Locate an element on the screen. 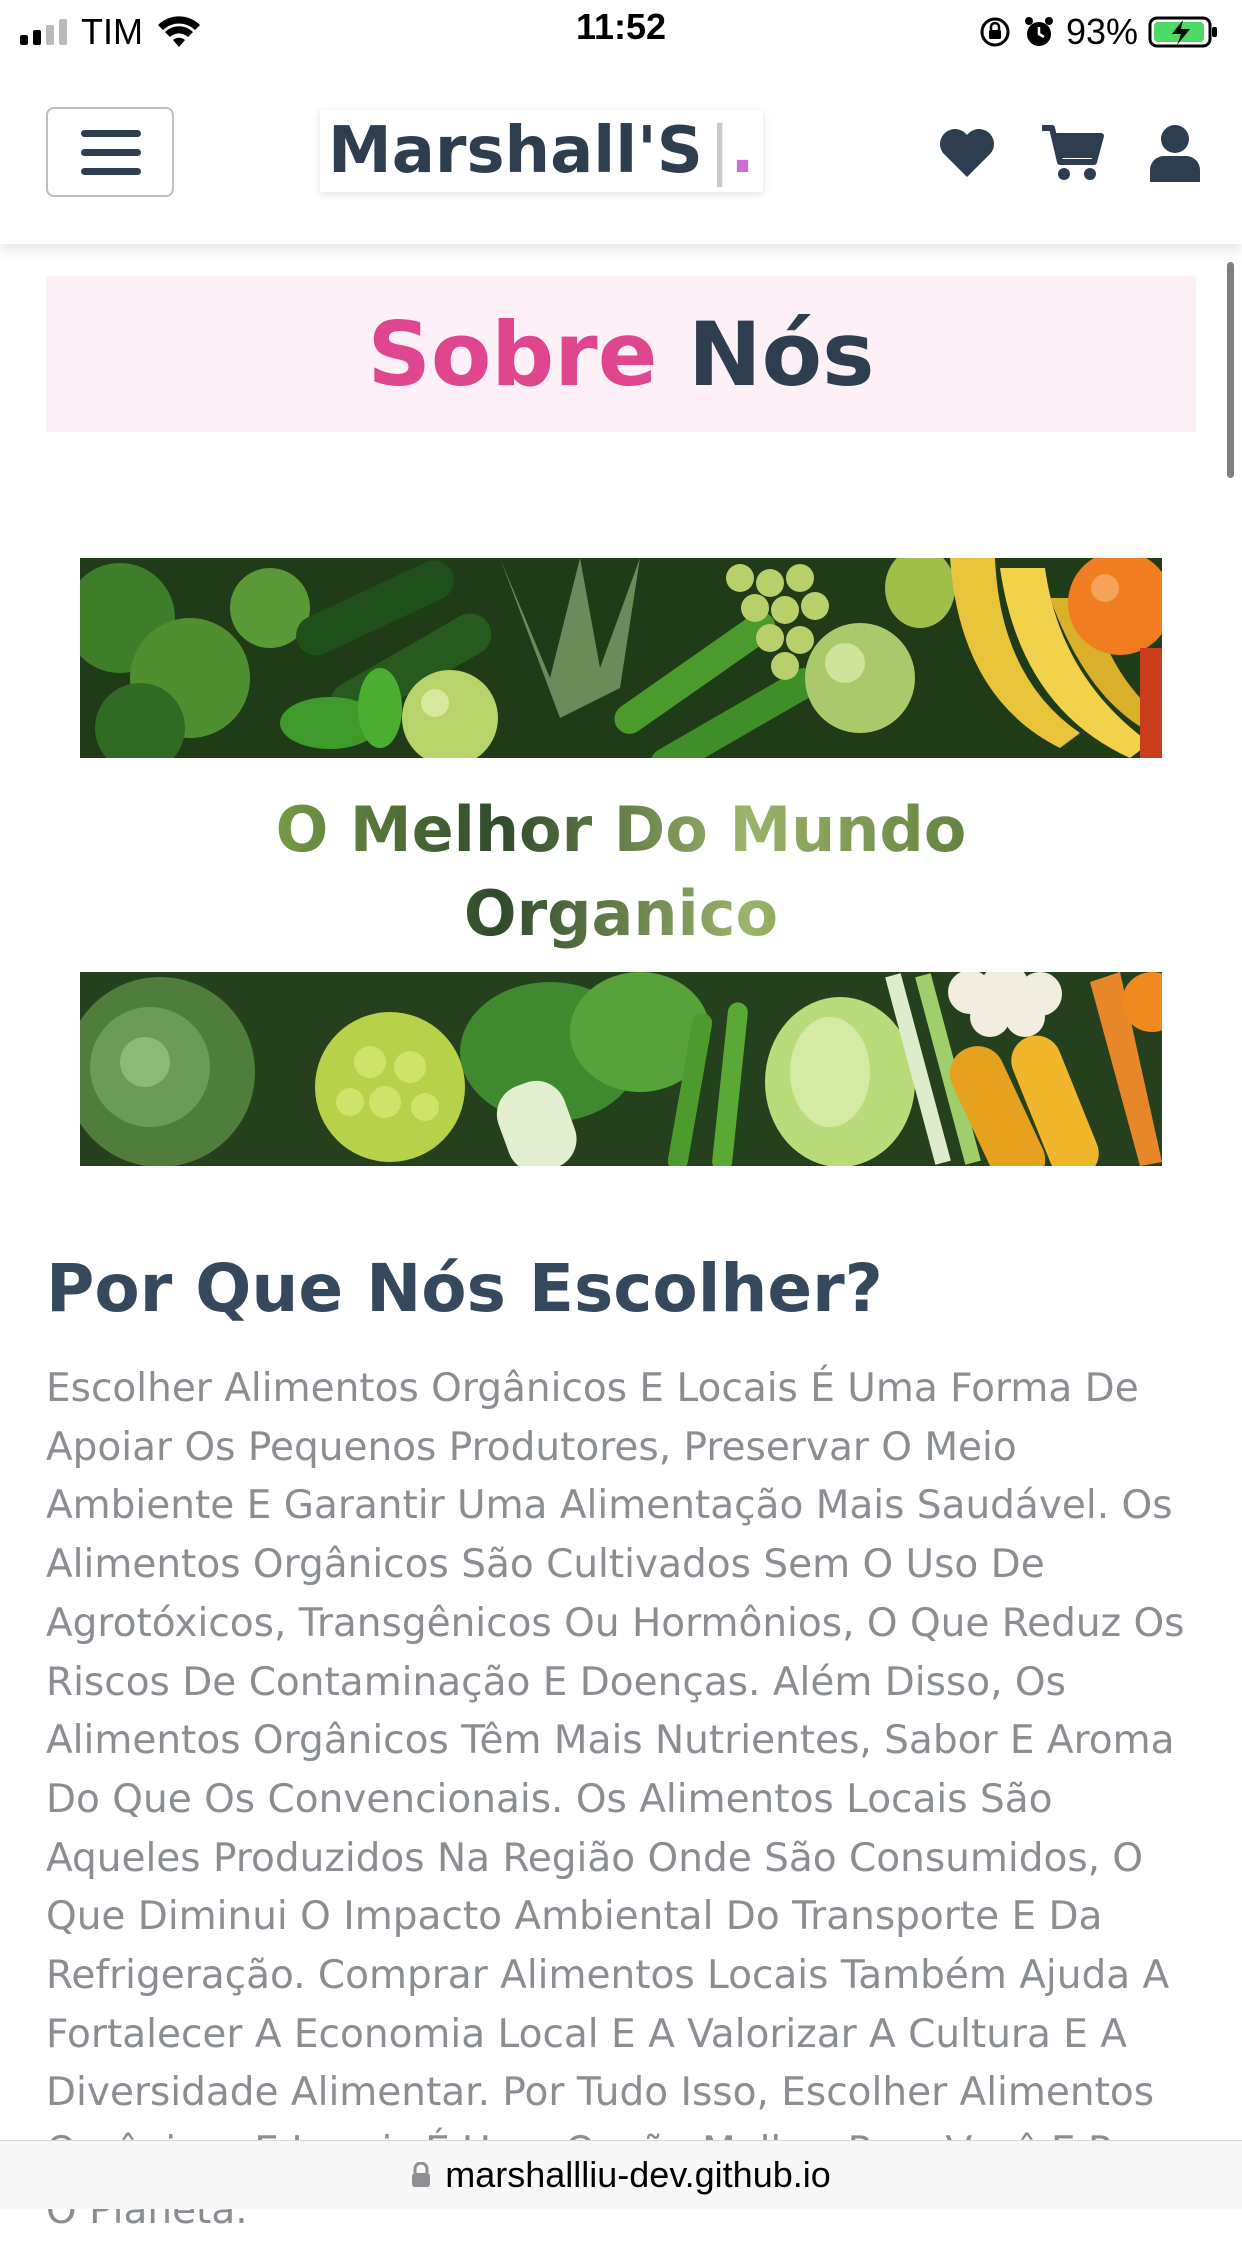 Image resolution: width=1242 pixels, height=2241 pixels. produce-banner-top is located at coordinates (621, 658).